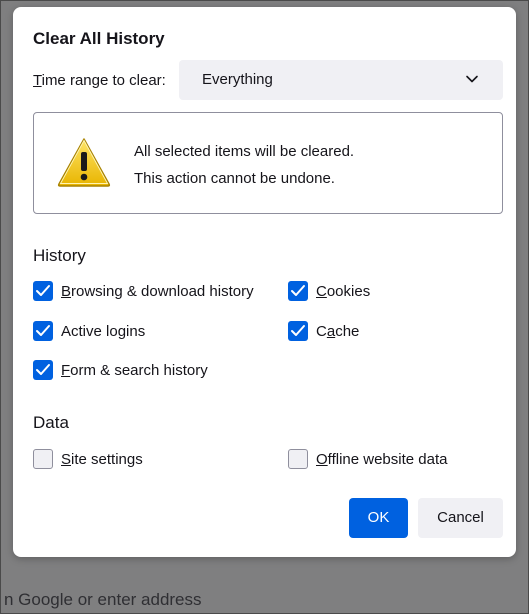  I want to click on checkbox-label: Form & search history, so click(134, 370).